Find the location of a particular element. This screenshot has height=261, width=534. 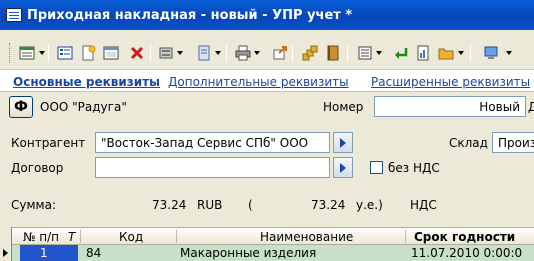

vat-label: НДС is located at coordinates (423, 205).